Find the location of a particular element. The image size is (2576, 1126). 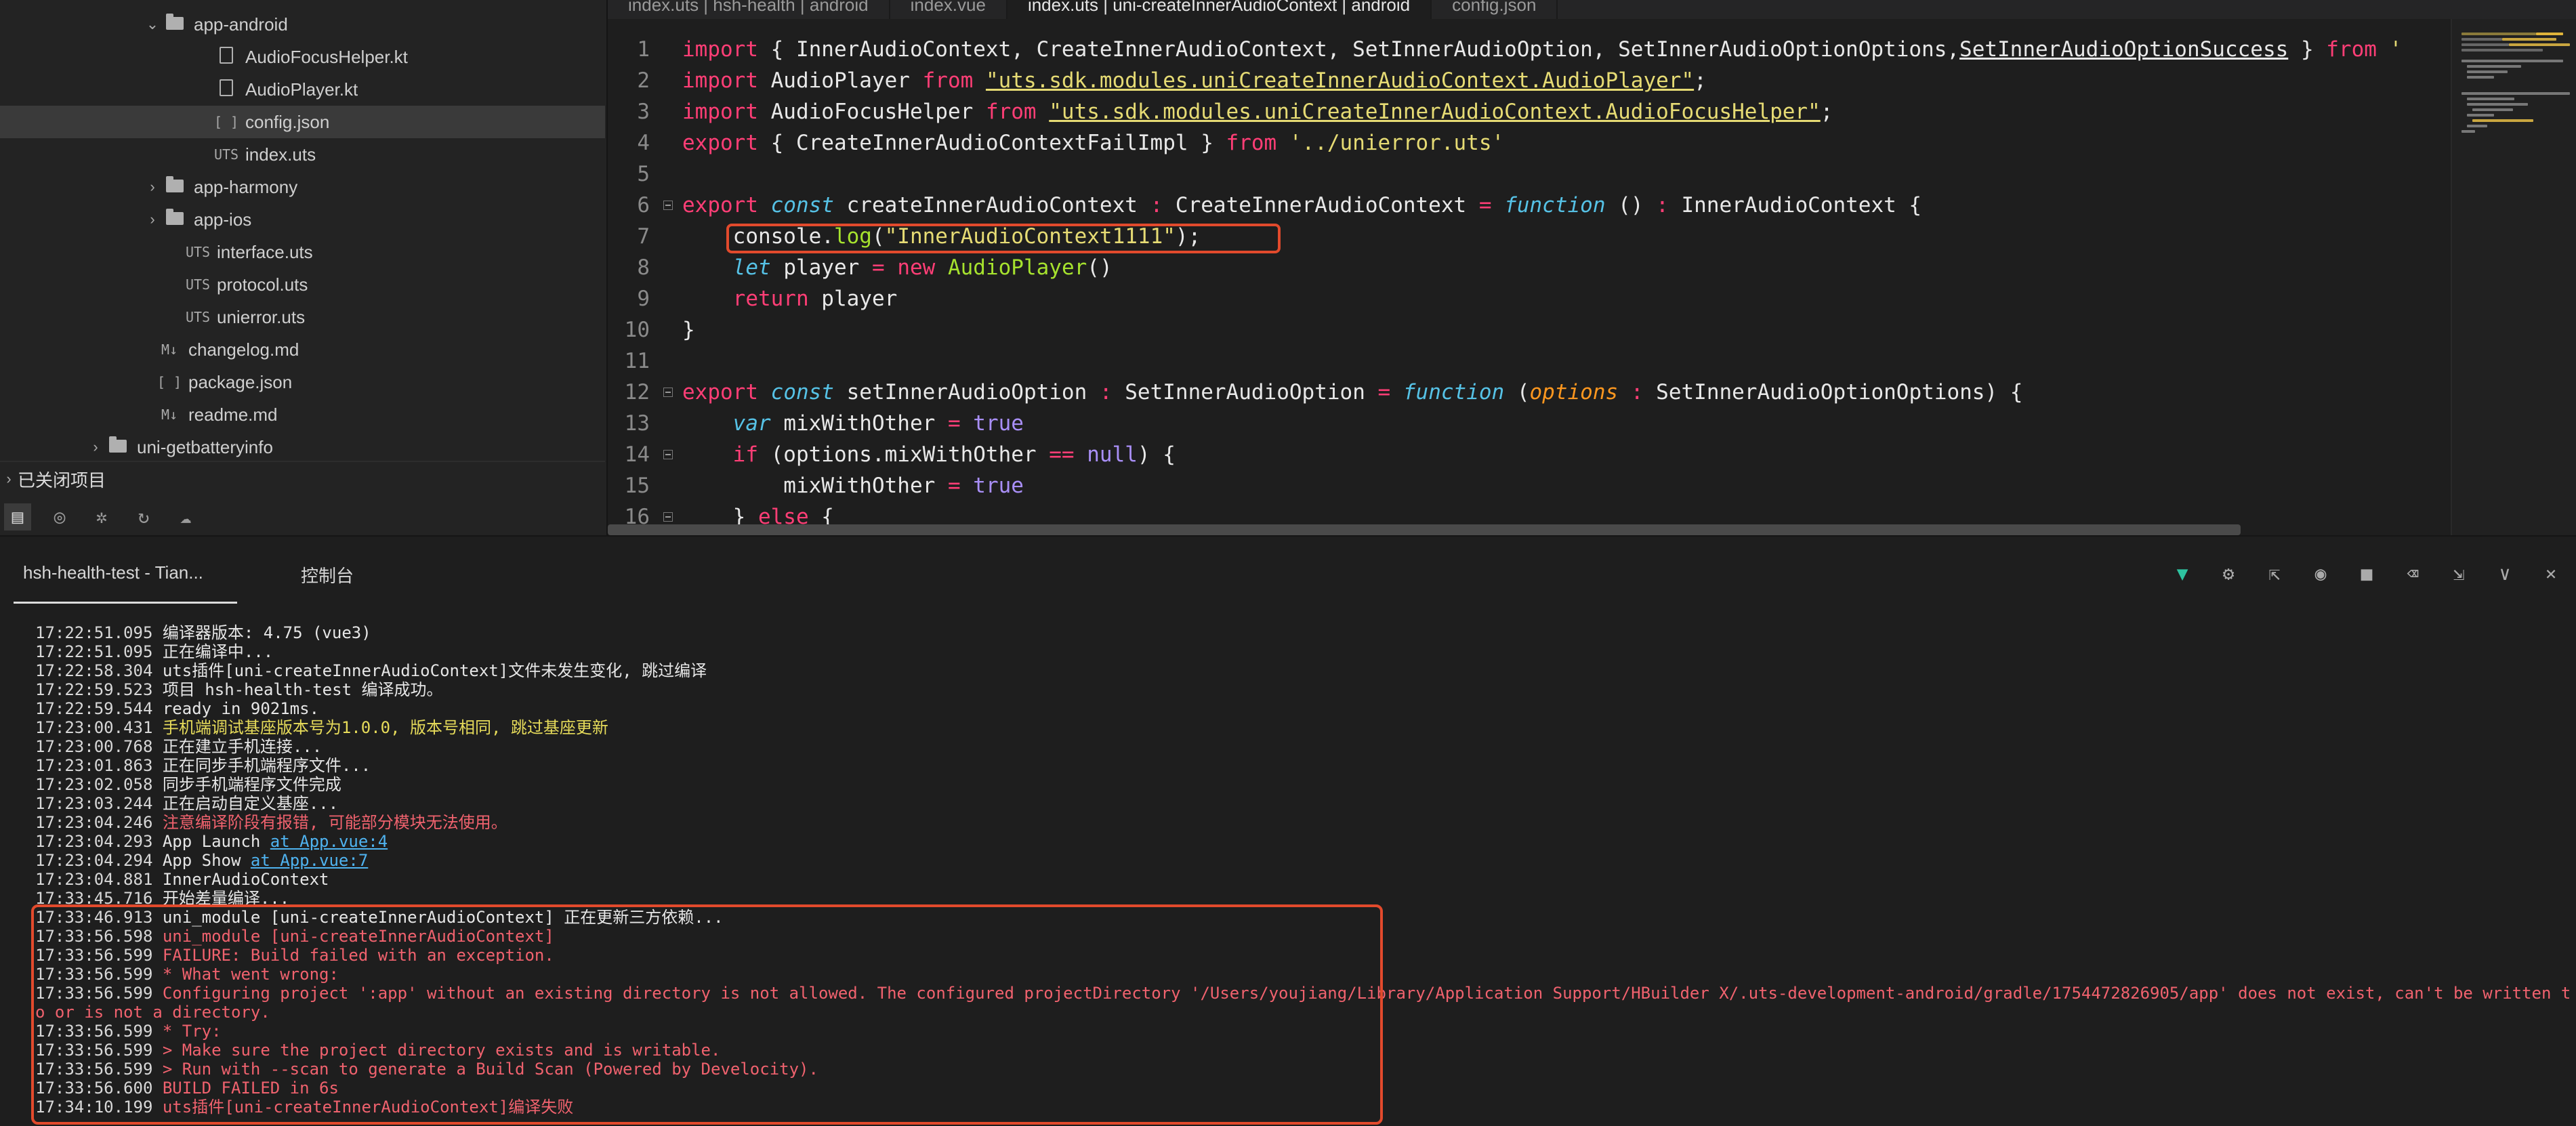

active-tab-indicator is located at coordinates (125, 603).